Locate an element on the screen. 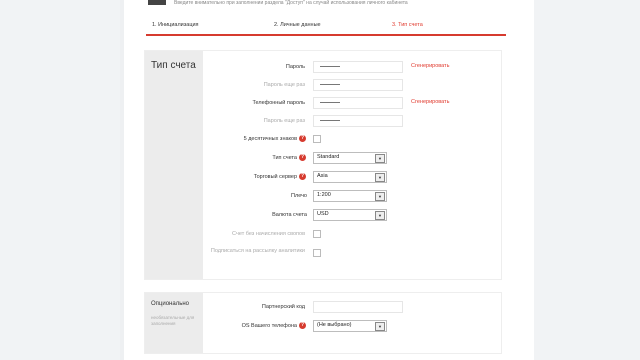 Image resolution: width=640 pixels, height=360 pixels. leverage-value: 1:200 is located at coordinates (324, 195).